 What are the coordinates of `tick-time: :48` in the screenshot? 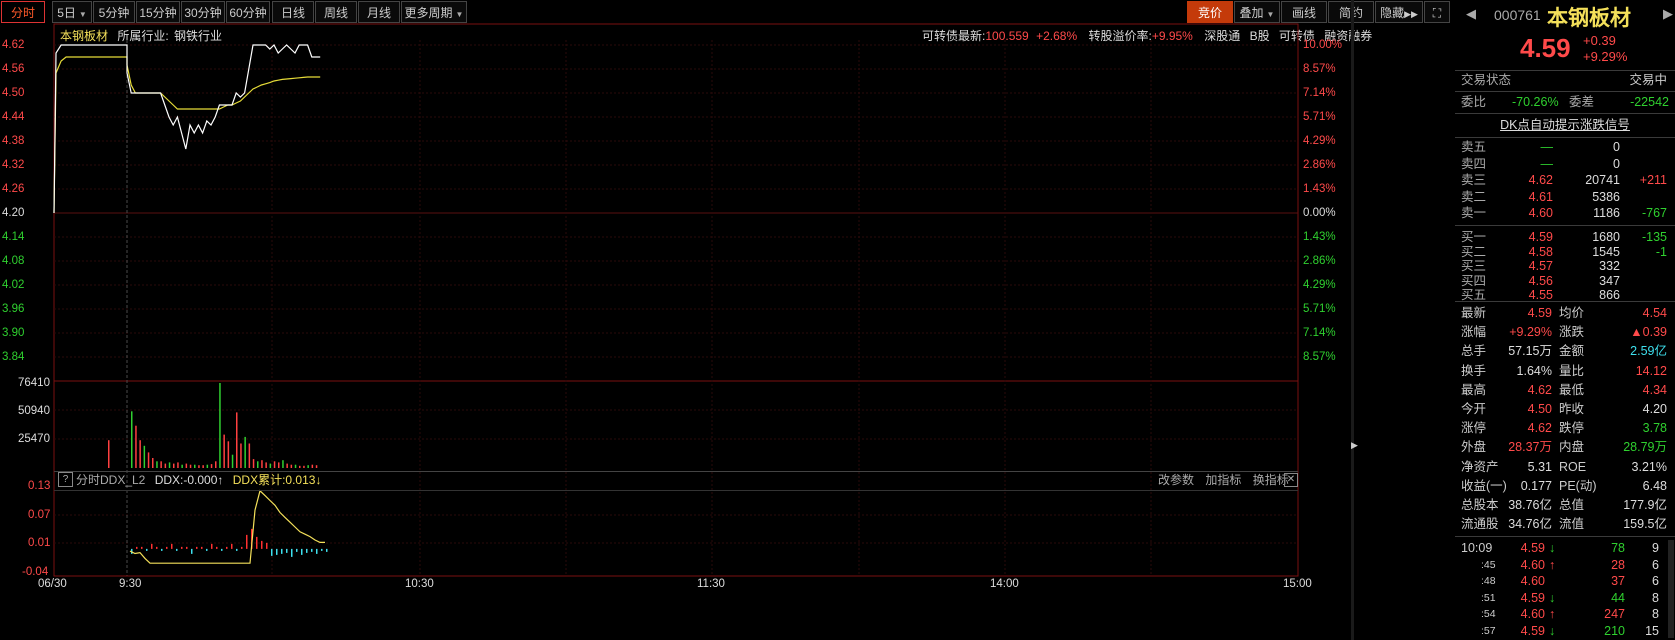 It's located at (1488, 581).